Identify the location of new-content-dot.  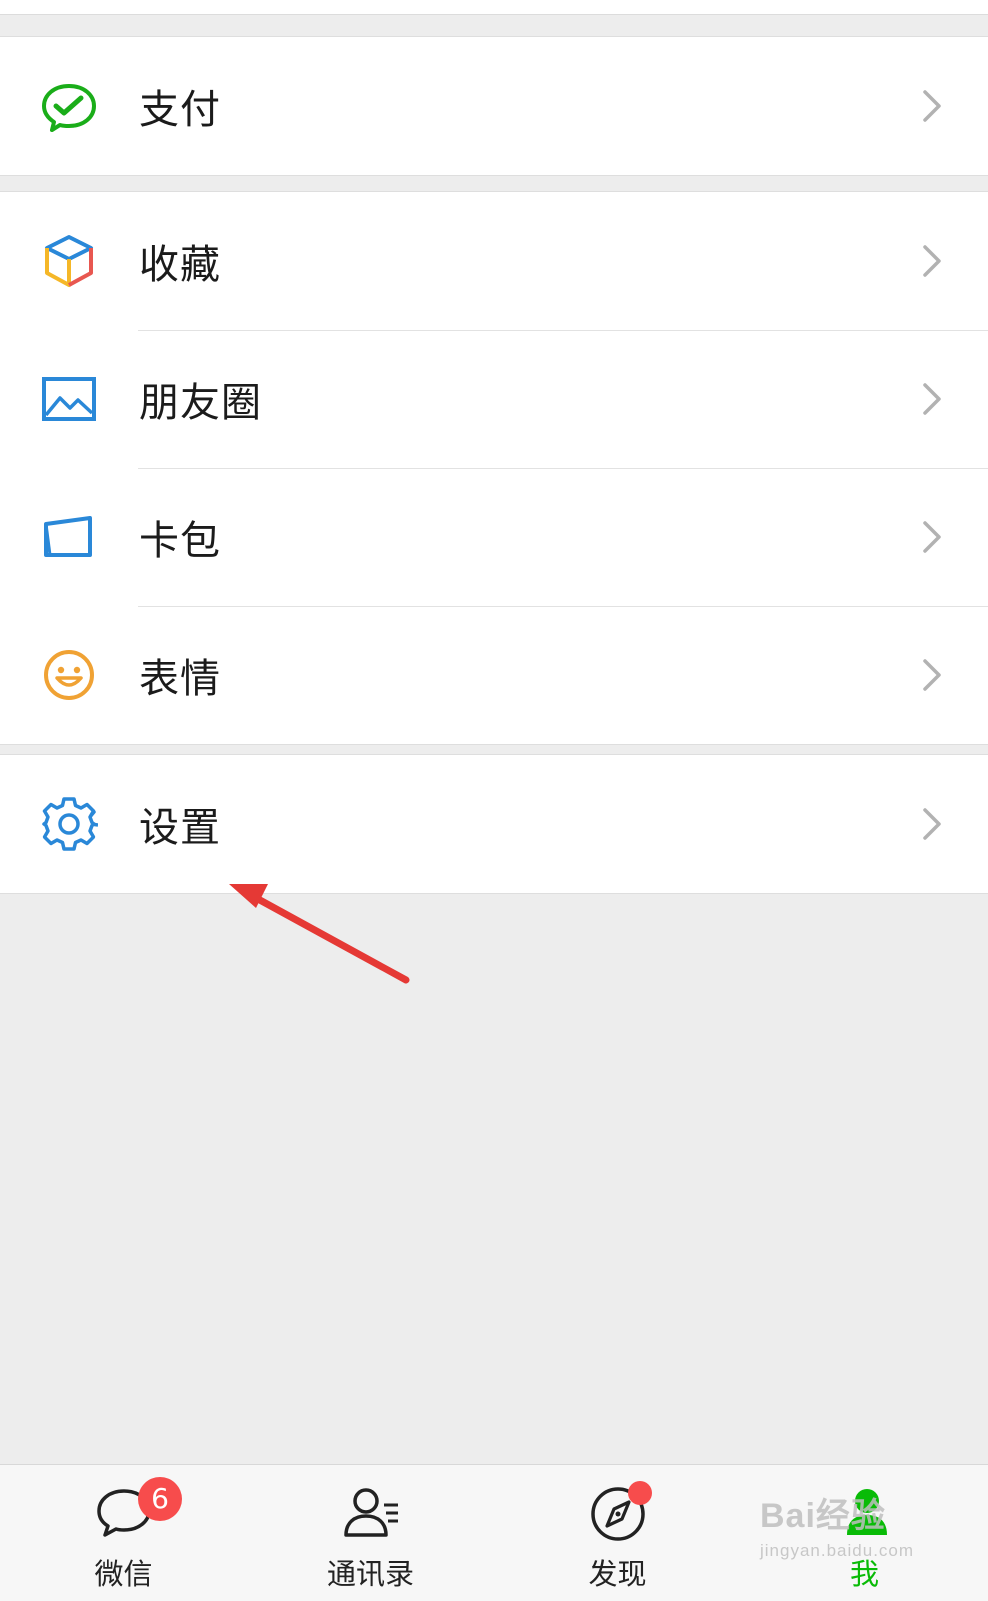
(640, 1493).